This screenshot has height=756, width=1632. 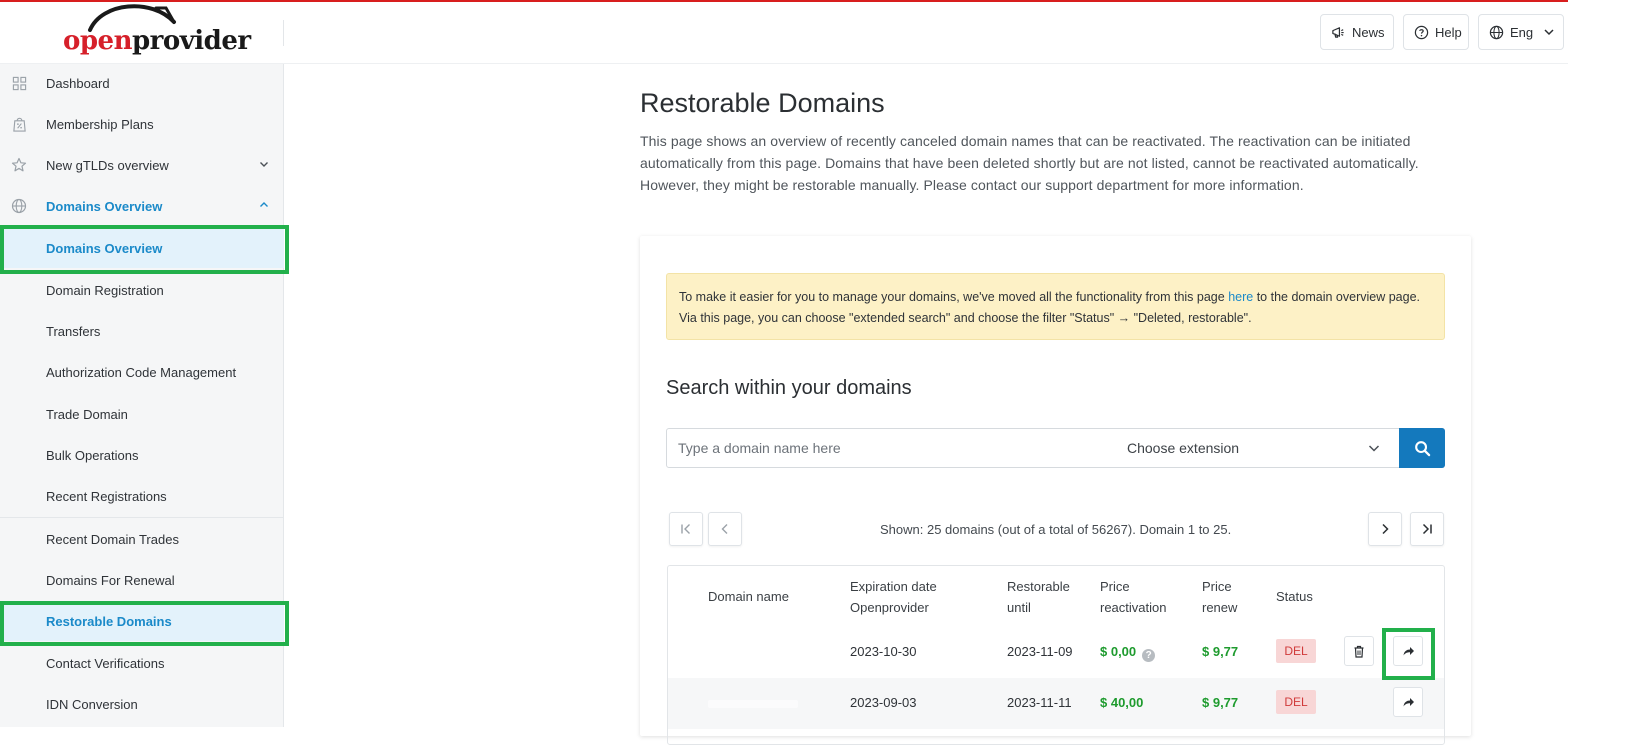 I want to click on last-page-button, so click(x=1427, y=529).